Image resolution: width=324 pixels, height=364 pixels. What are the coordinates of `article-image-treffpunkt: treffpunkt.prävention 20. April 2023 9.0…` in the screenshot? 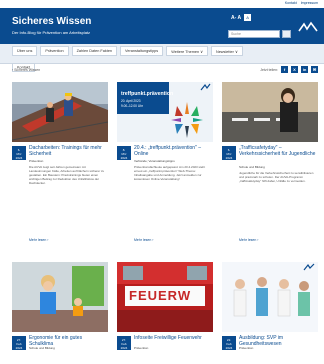 It's located at (165, 112).